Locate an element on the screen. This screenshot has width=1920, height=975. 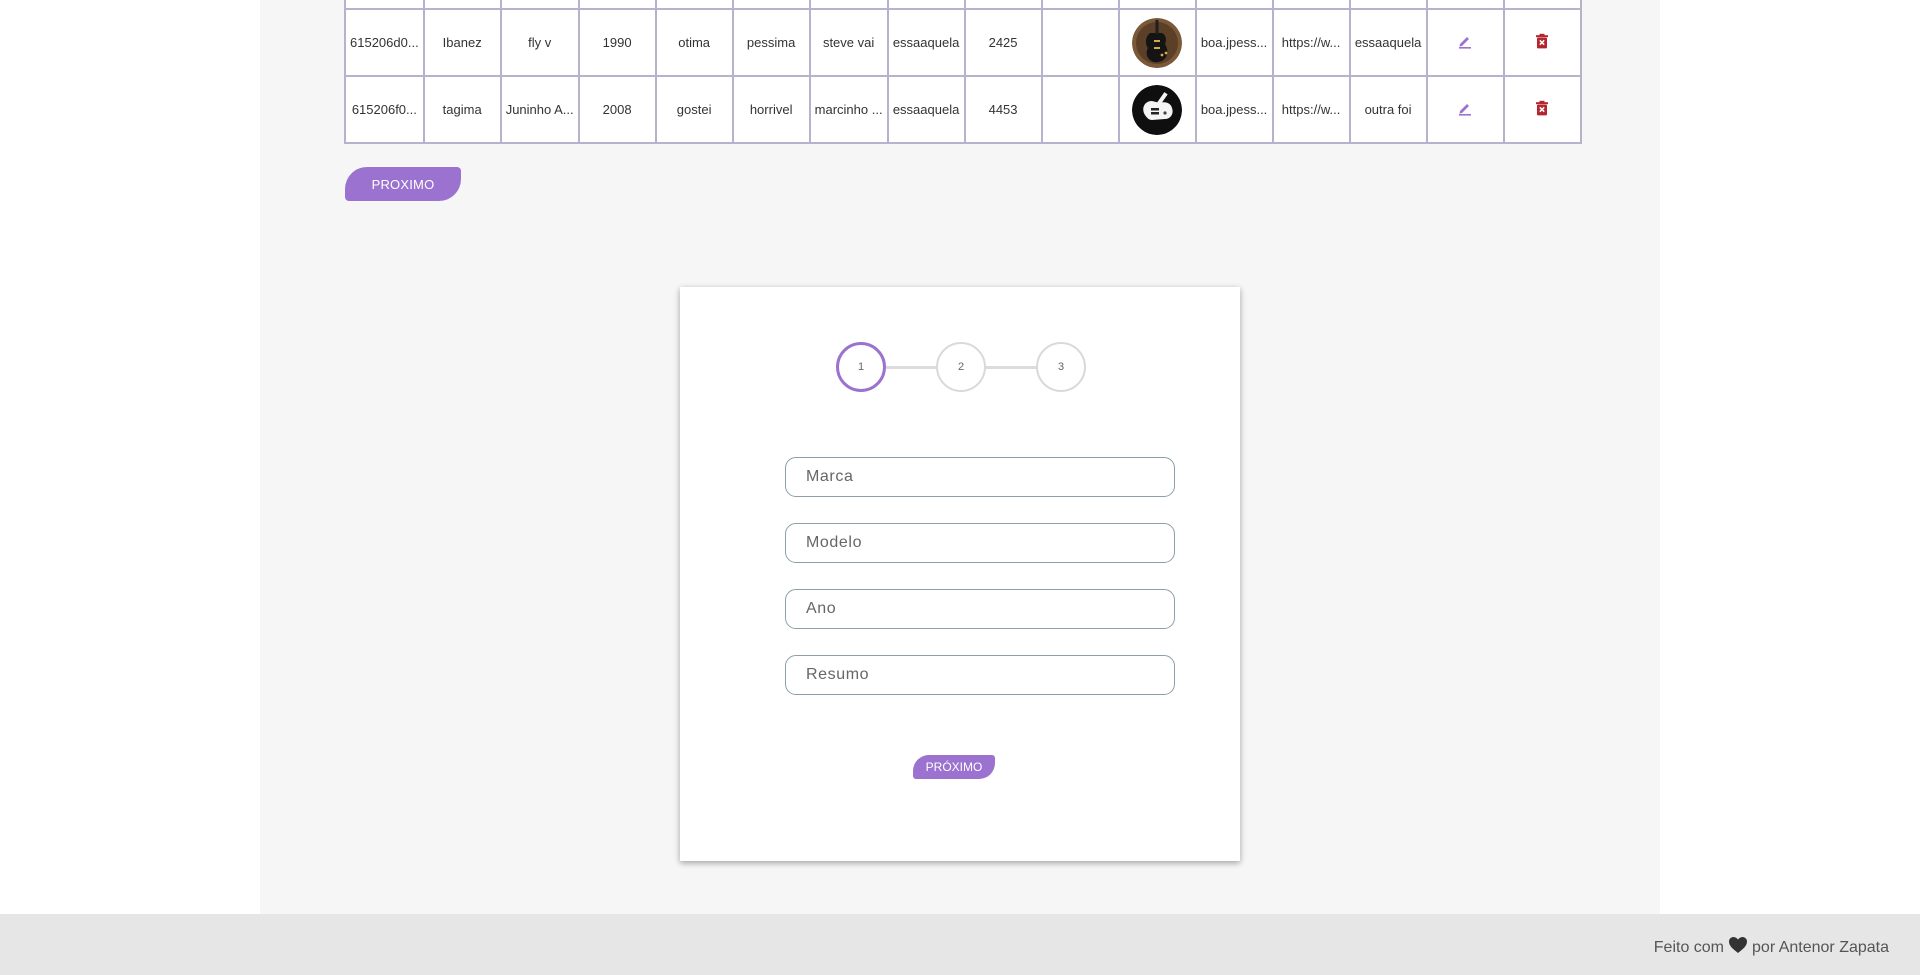
cell-marca: Ibanez is located at coordinates (462, 42).